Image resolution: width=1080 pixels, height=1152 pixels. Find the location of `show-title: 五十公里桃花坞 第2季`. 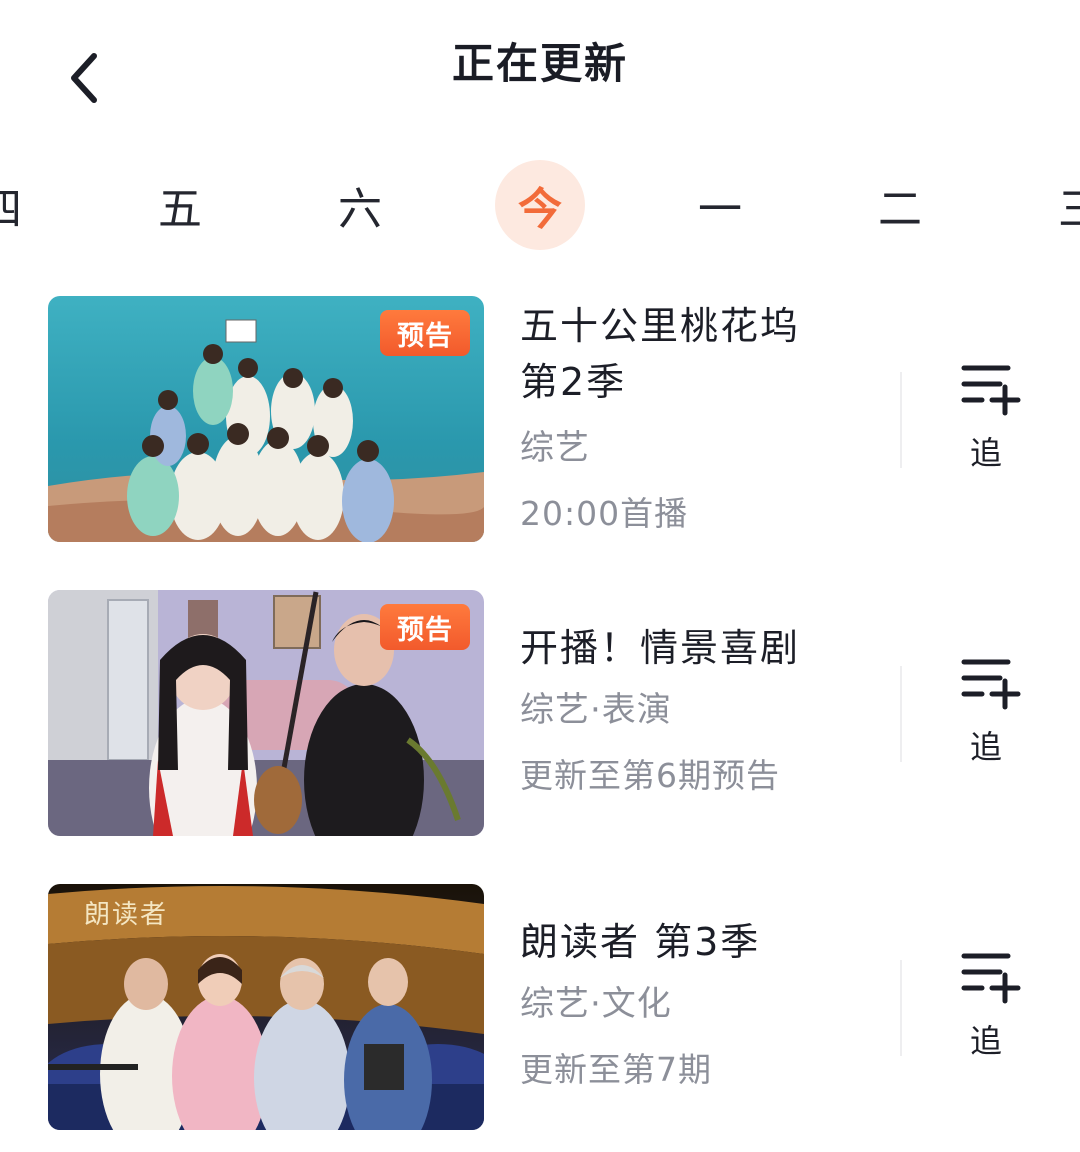

show-title: 五十公里桃花坞 第2季 is located at coordinates (700, 354).